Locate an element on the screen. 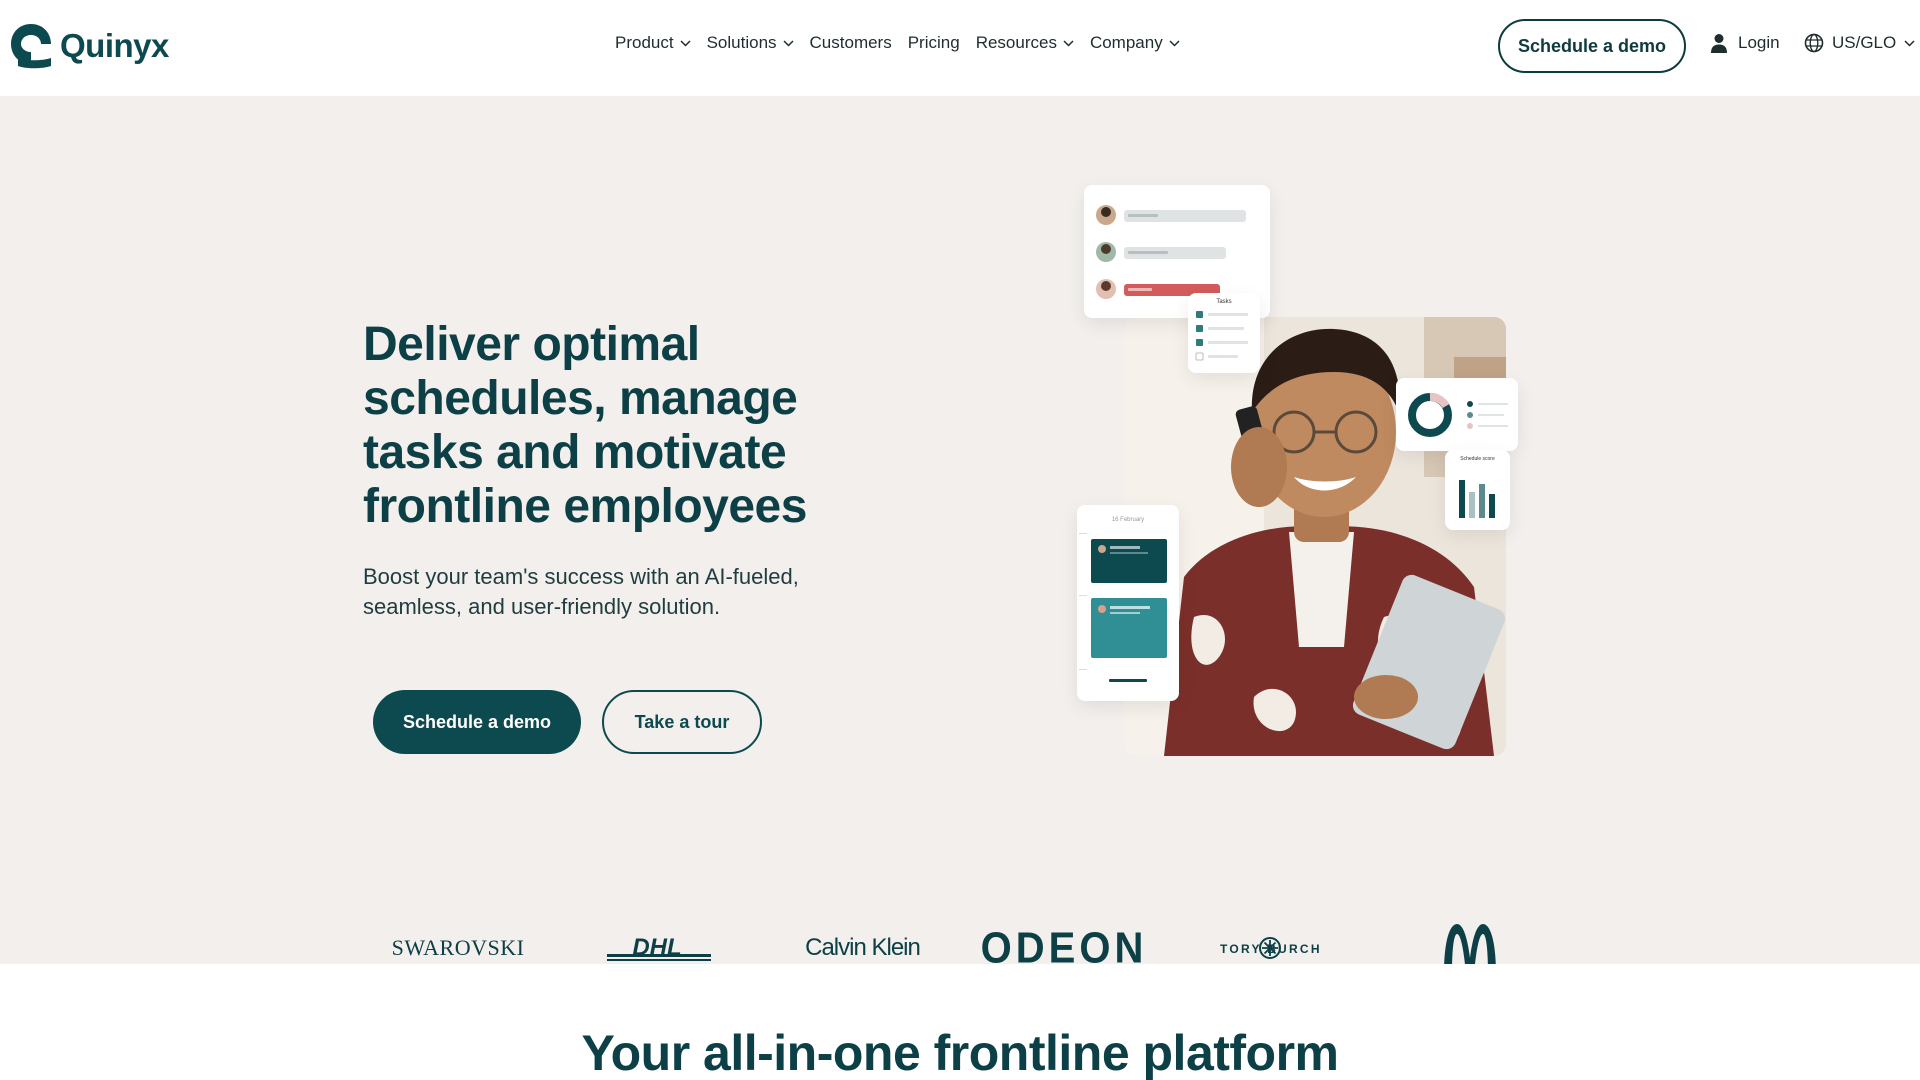  task-checklist-graphic is located at coordinates (1221, 336).